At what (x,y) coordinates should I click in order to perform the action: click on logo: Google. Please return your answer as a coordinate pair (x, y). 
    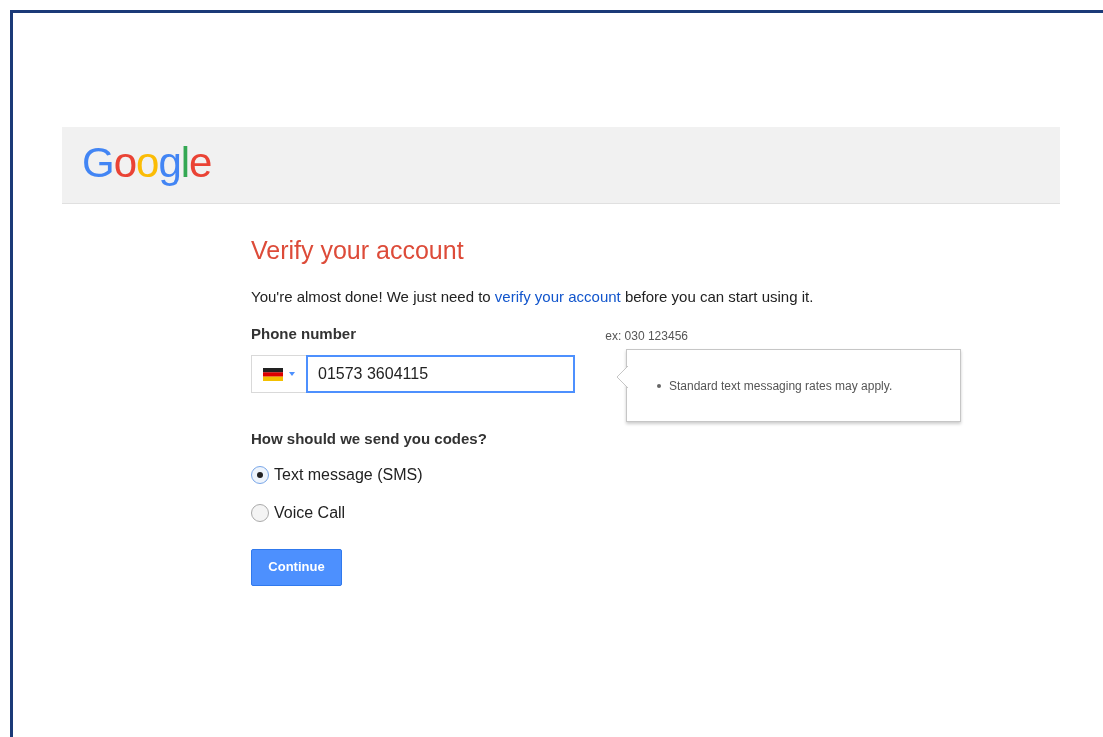
    Looking at the image, I should click on (147, 165).